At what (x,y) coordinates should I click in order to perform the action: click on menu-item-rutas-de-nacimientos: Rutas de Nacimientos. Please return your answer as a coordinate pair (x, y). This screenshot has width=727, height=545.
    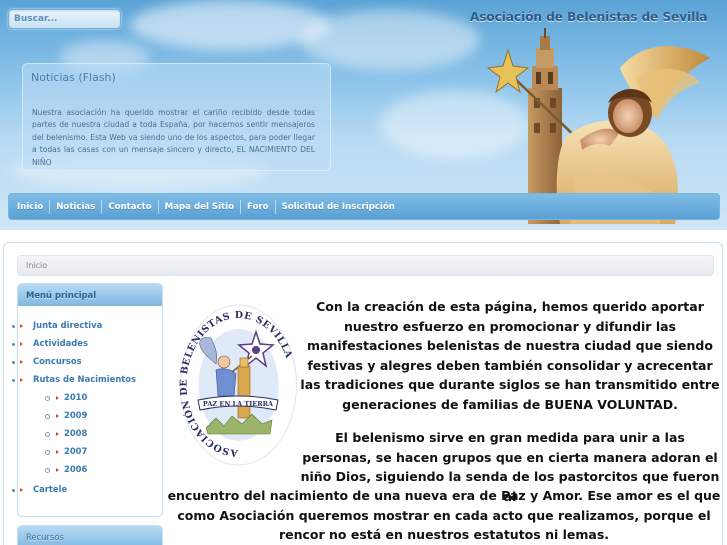
    Looking at the image, I should click on (84, 379).